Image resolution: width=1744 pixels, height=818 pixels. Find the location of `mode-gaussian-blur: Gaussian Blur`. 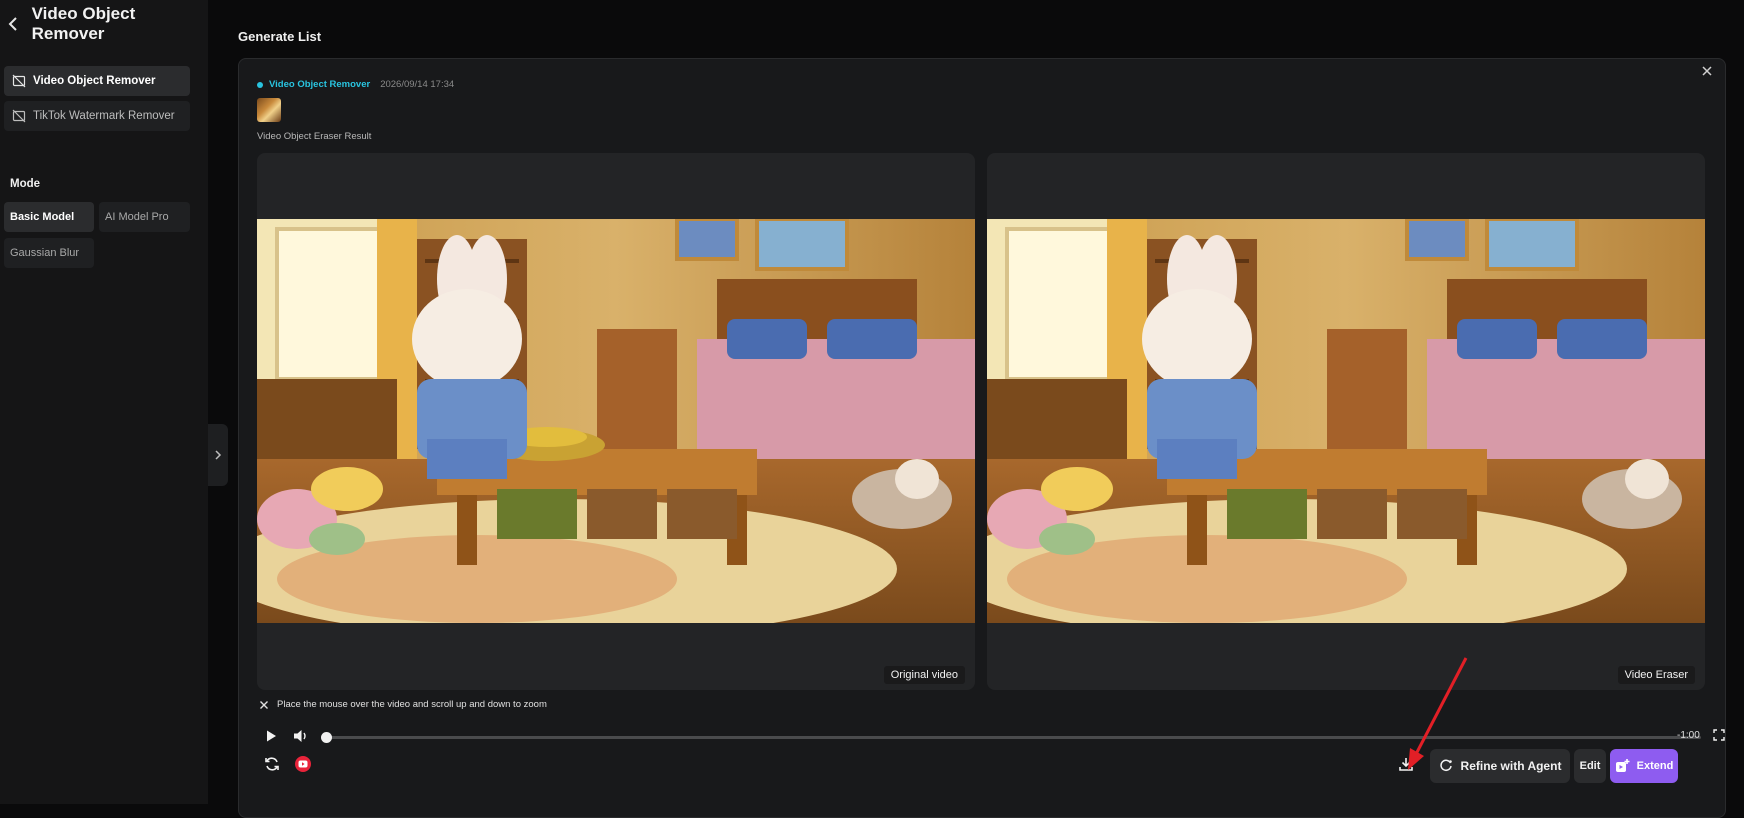

mode-gaussian-blur: Gaussian Blur is located at coordinates (49, 253).